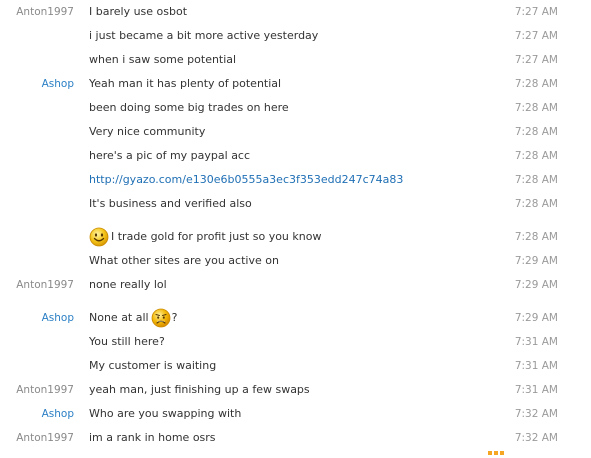 The width and height of the screenshot is (591, 458). I want to click on message-body: What other sites are you active on, so click(184, 261).